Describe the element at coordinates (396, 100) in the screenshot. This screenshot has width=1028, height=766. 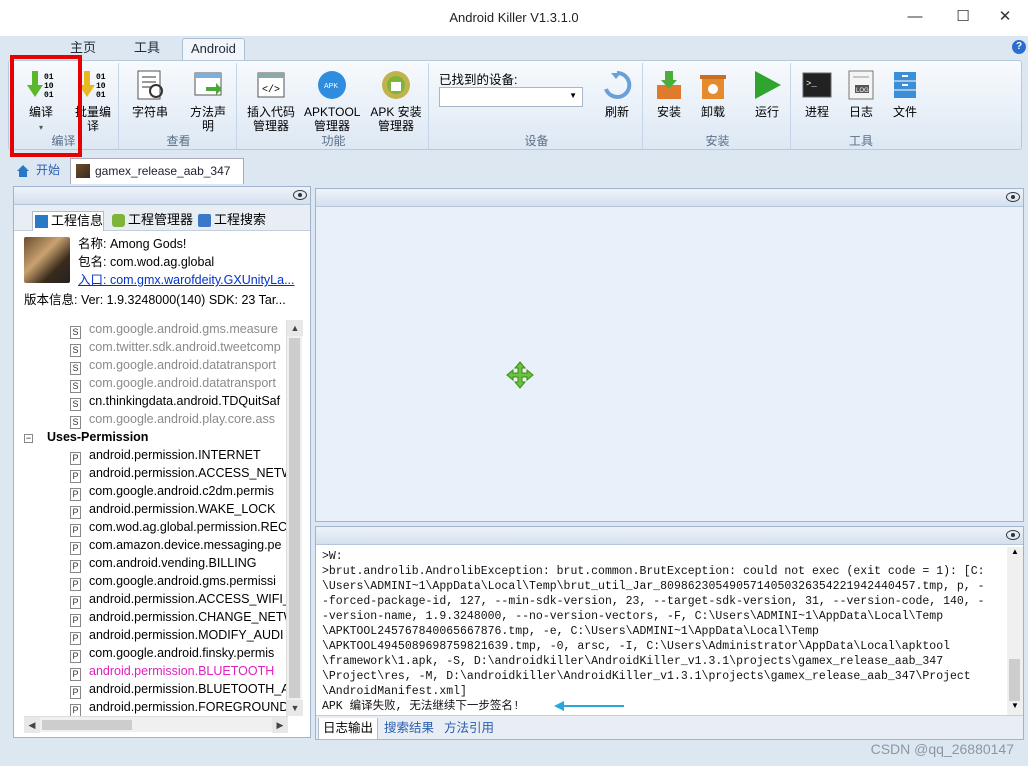
I see `apk-install-manager-button: APK 安装管理器` at that location.